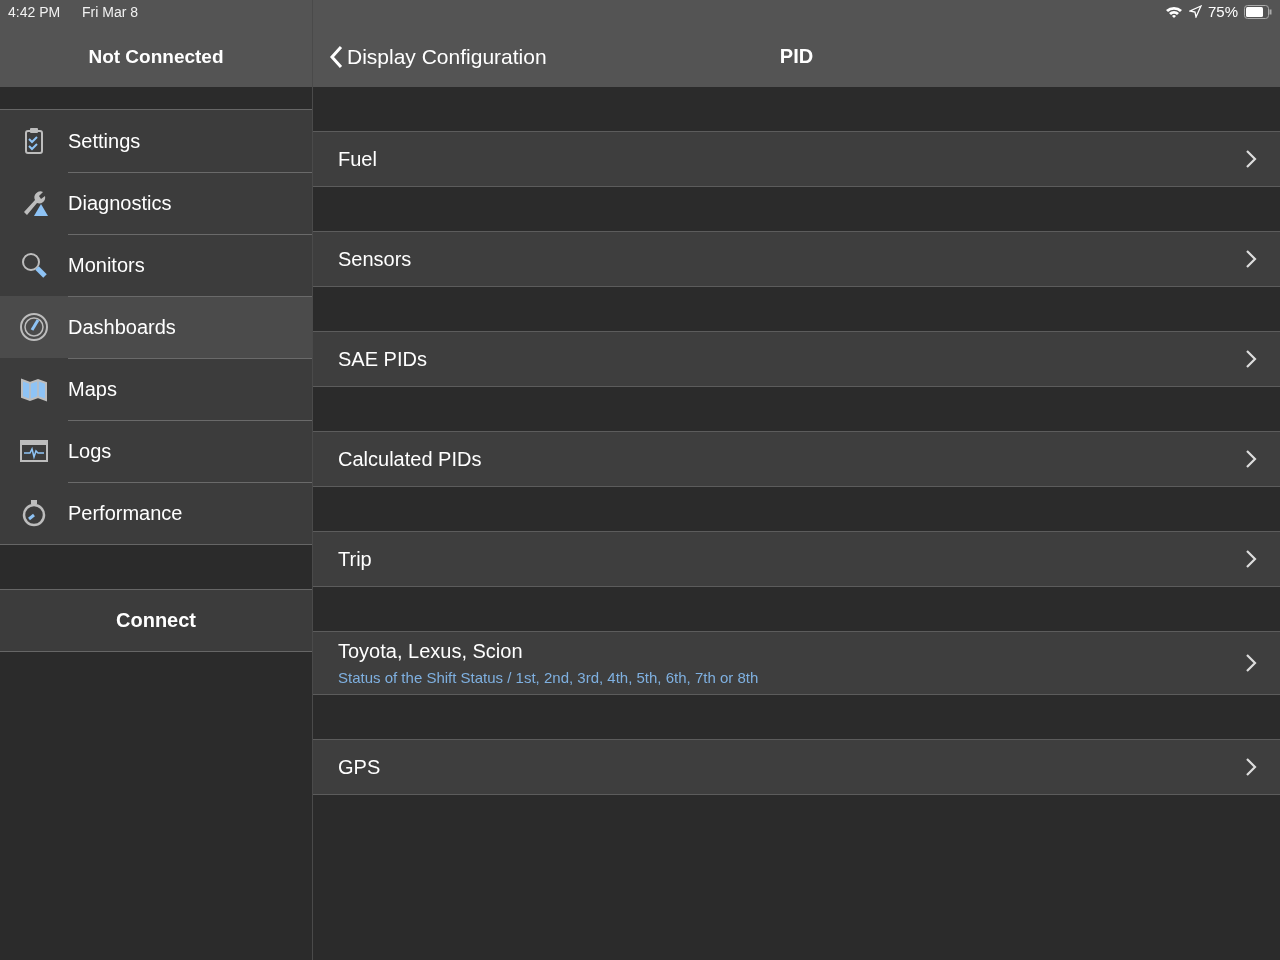 The height and width of the screenshot is (960, 1280). What do you see at coordinates (796, 767) in the screenshot?
I see `category-row: GPS` at bounding box center [796, 767].